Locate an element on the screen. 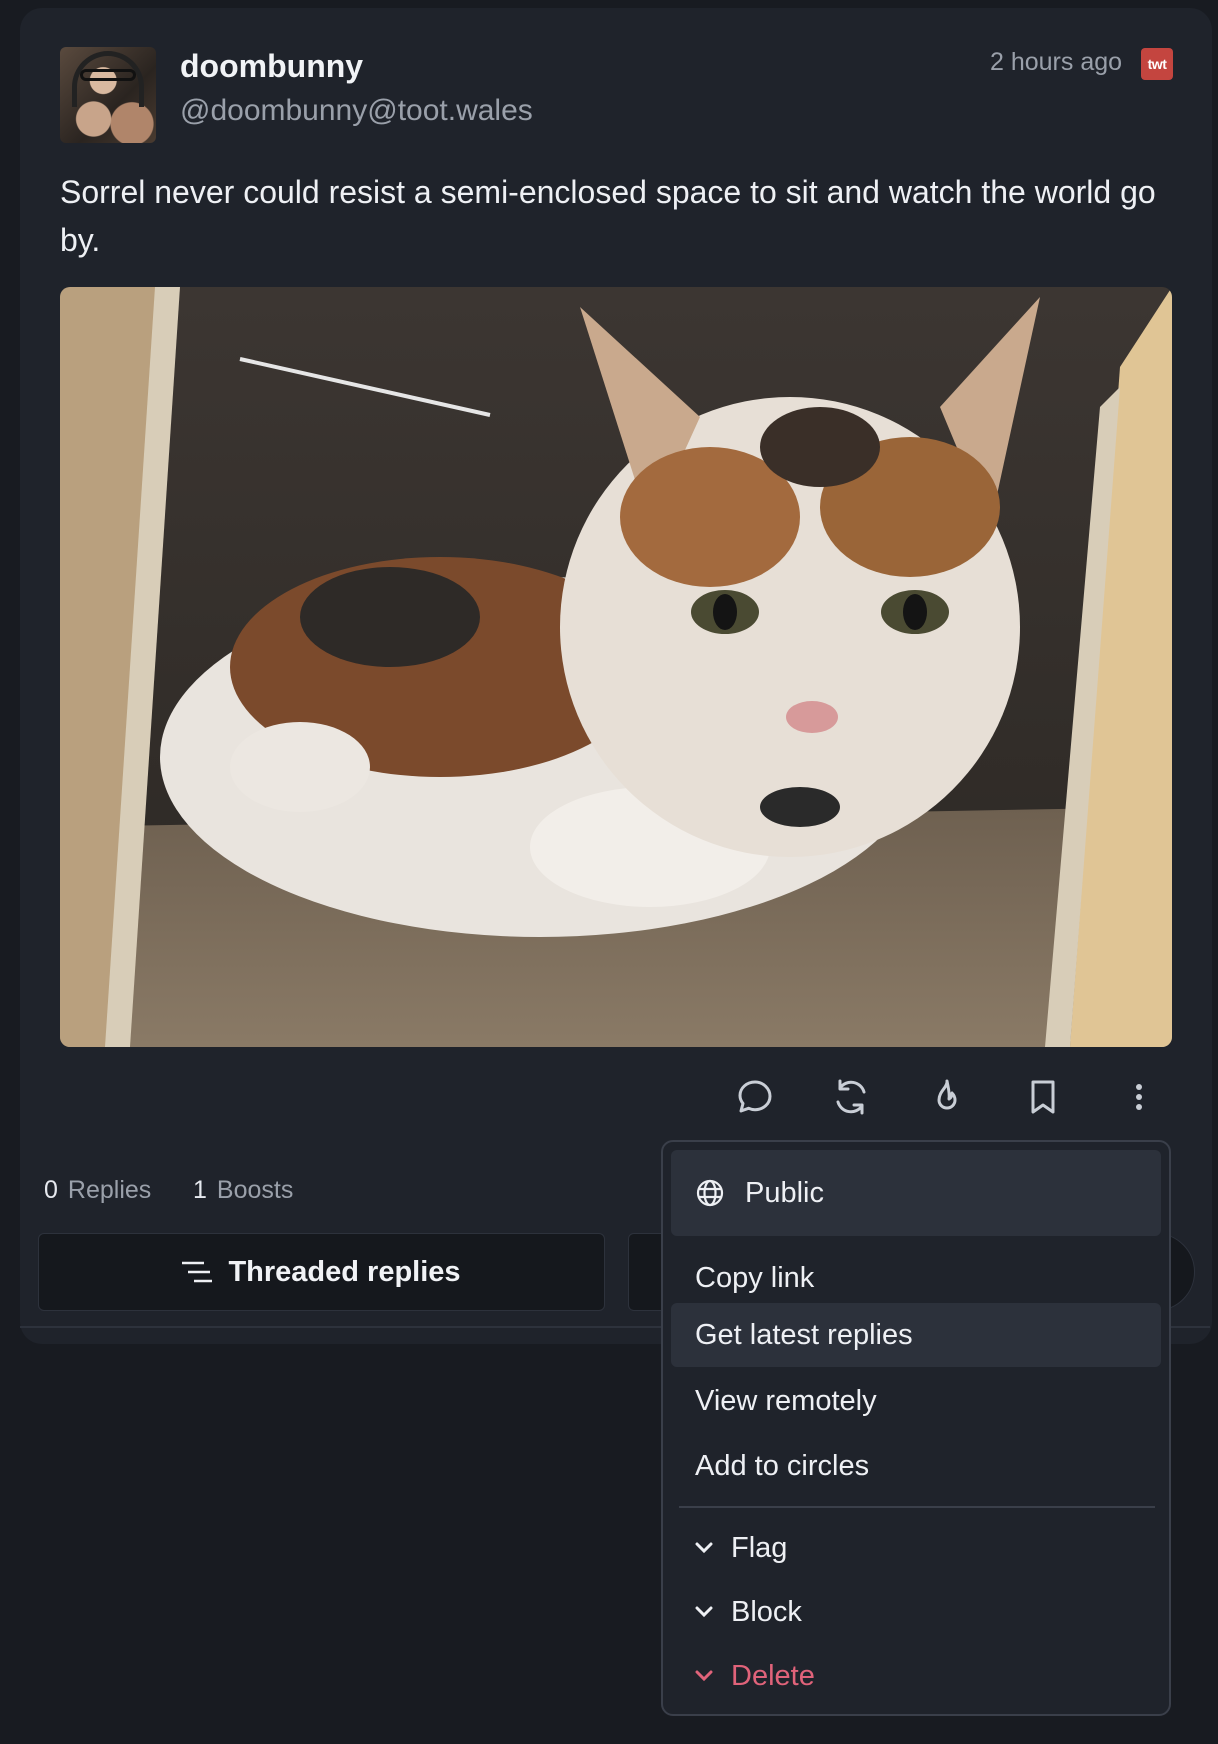  more-button is located at coordinates (1139, 1097).